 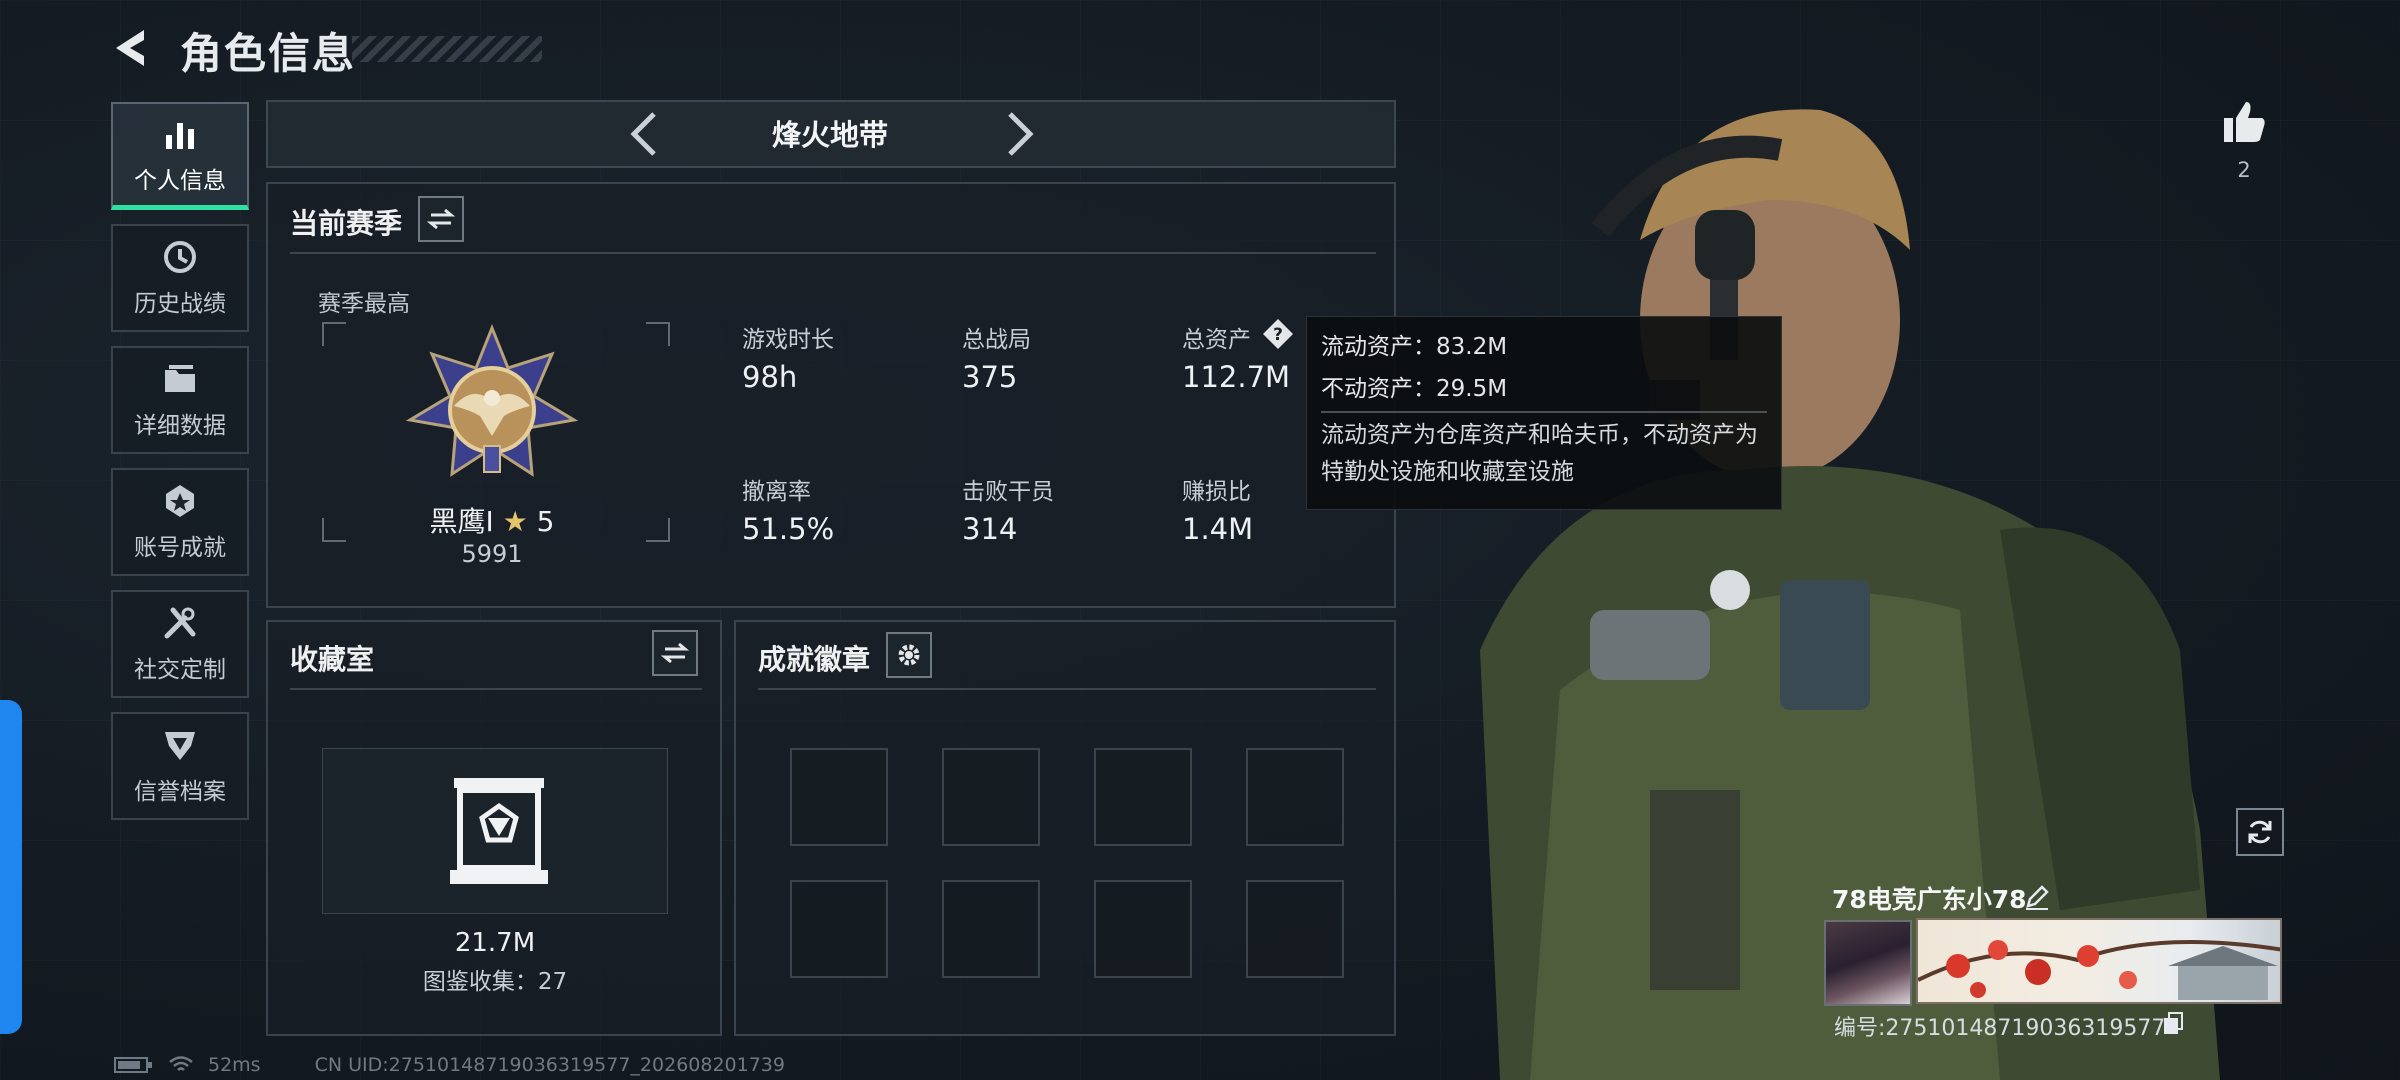 I want to click on sidebar-item-achievements: 账号成就, so click(x=180, y=522).